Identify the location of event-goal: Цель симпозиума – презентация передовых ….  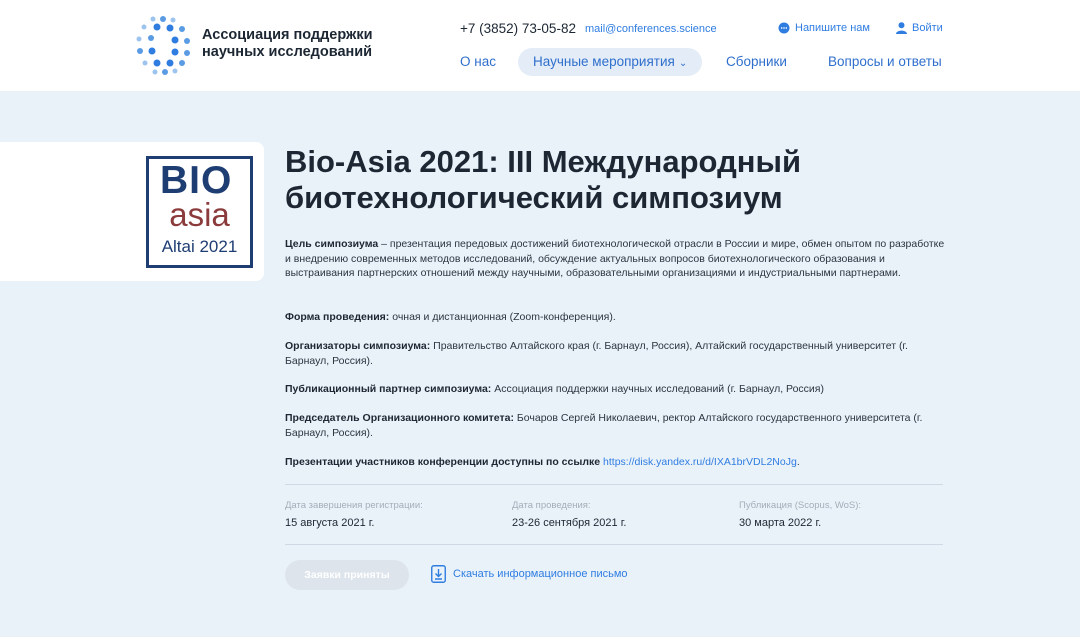
(615, 259).